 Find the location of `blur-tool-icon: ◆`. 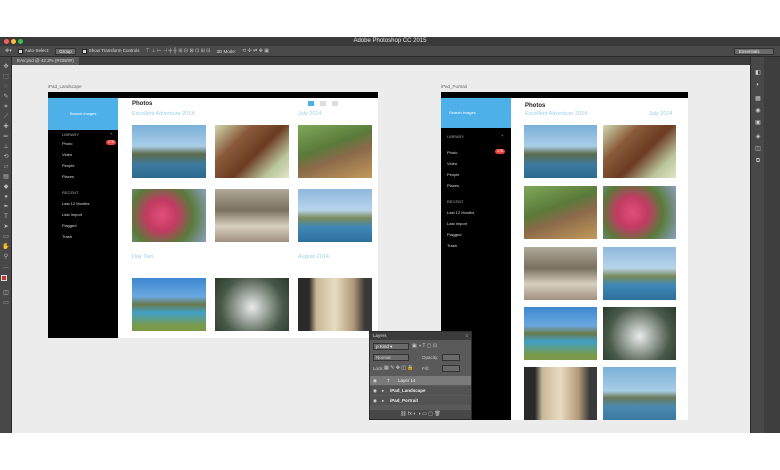

blur-tool-icon: ◆ is located at coordinates (6, 187).